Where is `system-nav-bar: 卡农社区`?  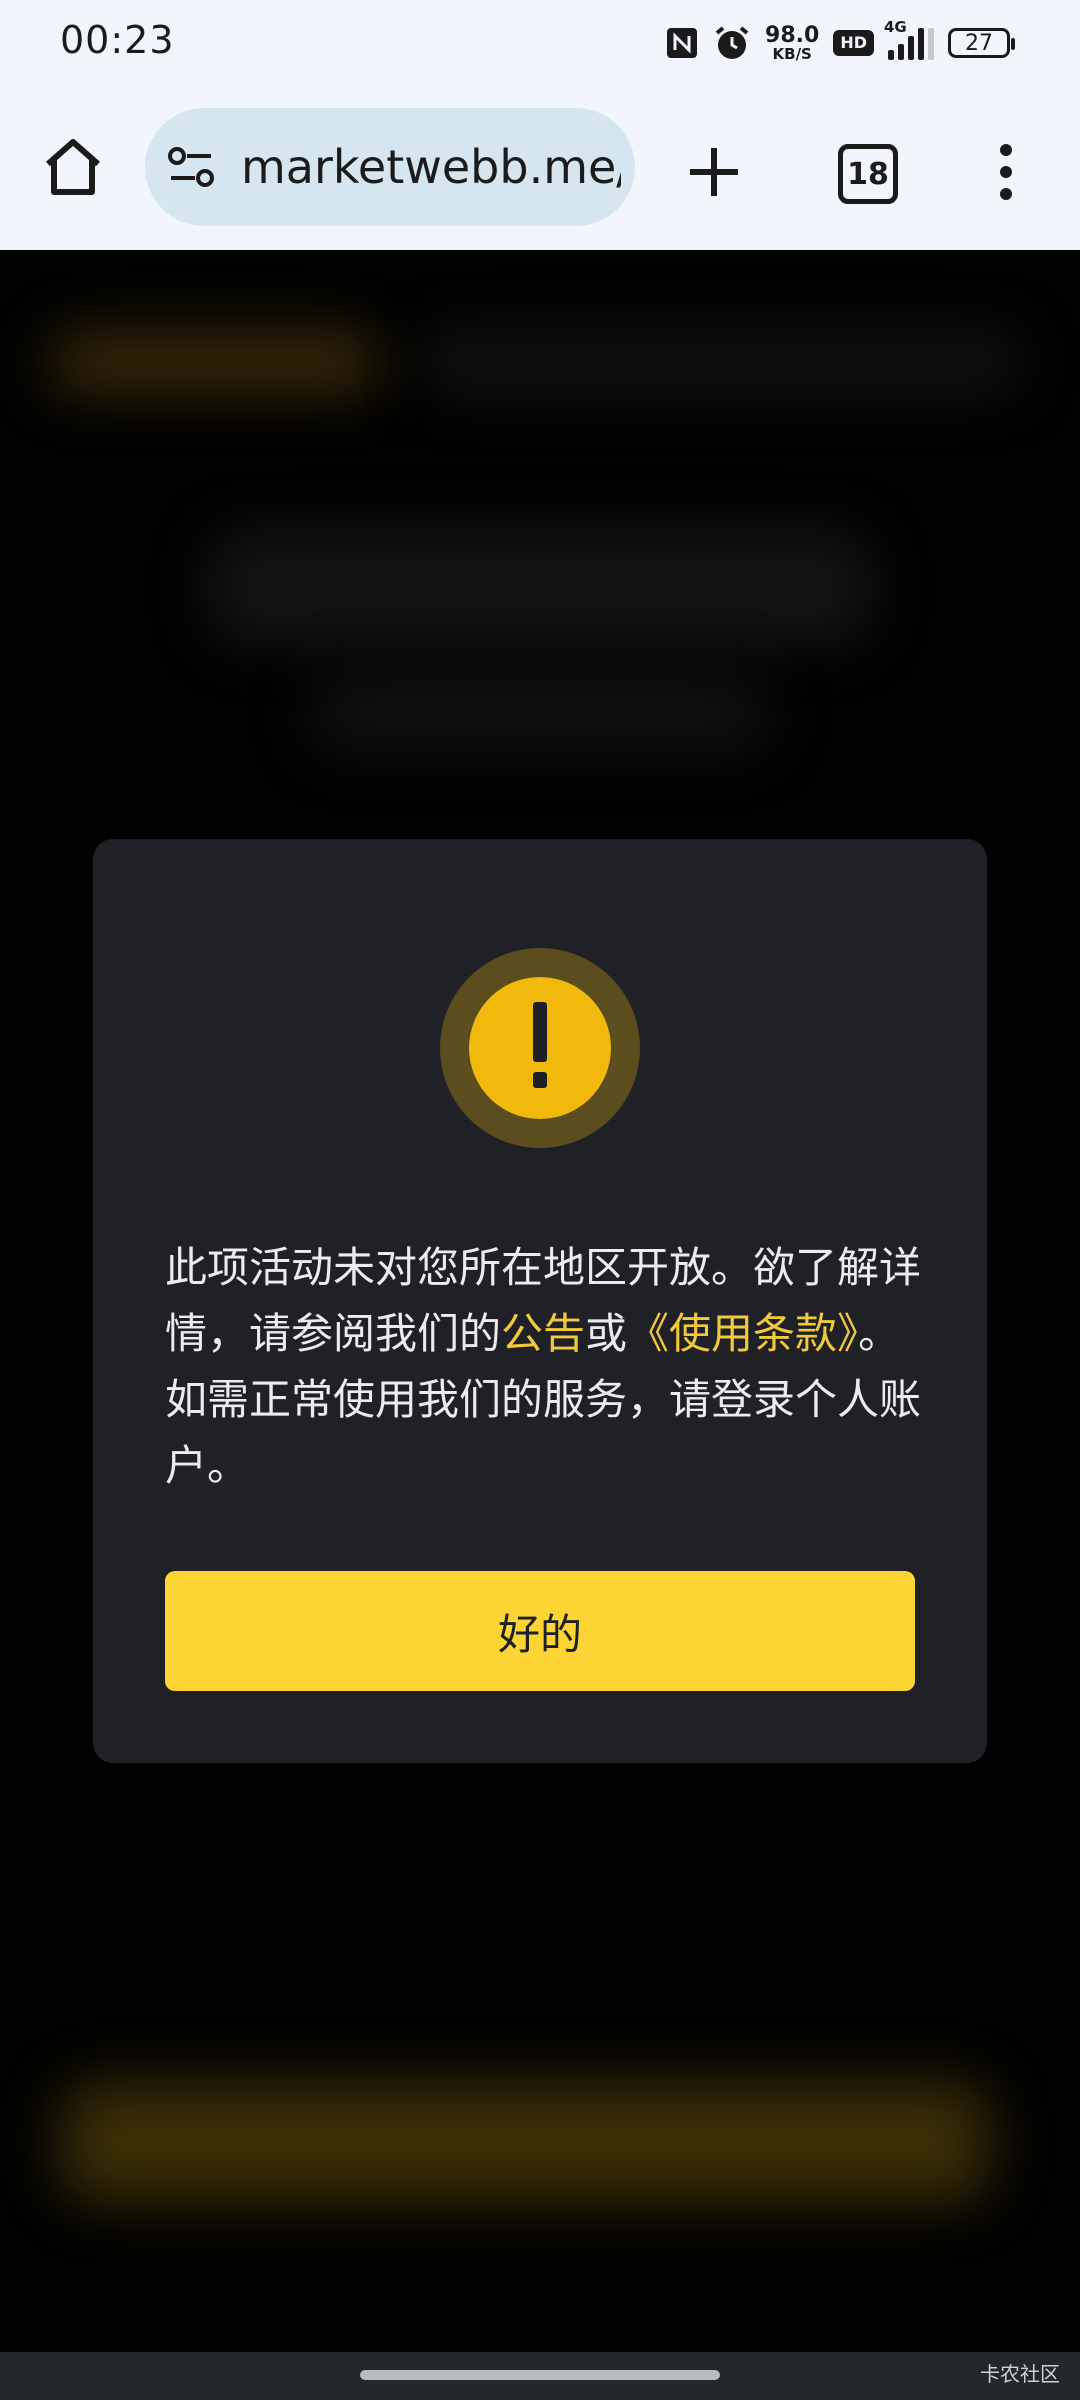
system-nav-bar: 卡农社区 is located at coordinates (540, 2376).